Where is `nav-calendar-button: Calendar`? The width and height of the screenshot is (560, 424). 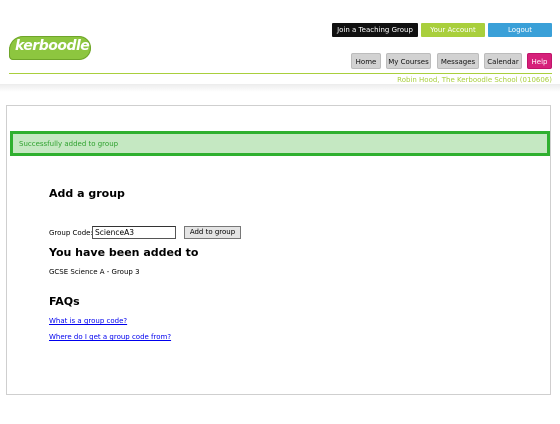
nav-calendar-button: Calendar is located at coordinates (503, 61).